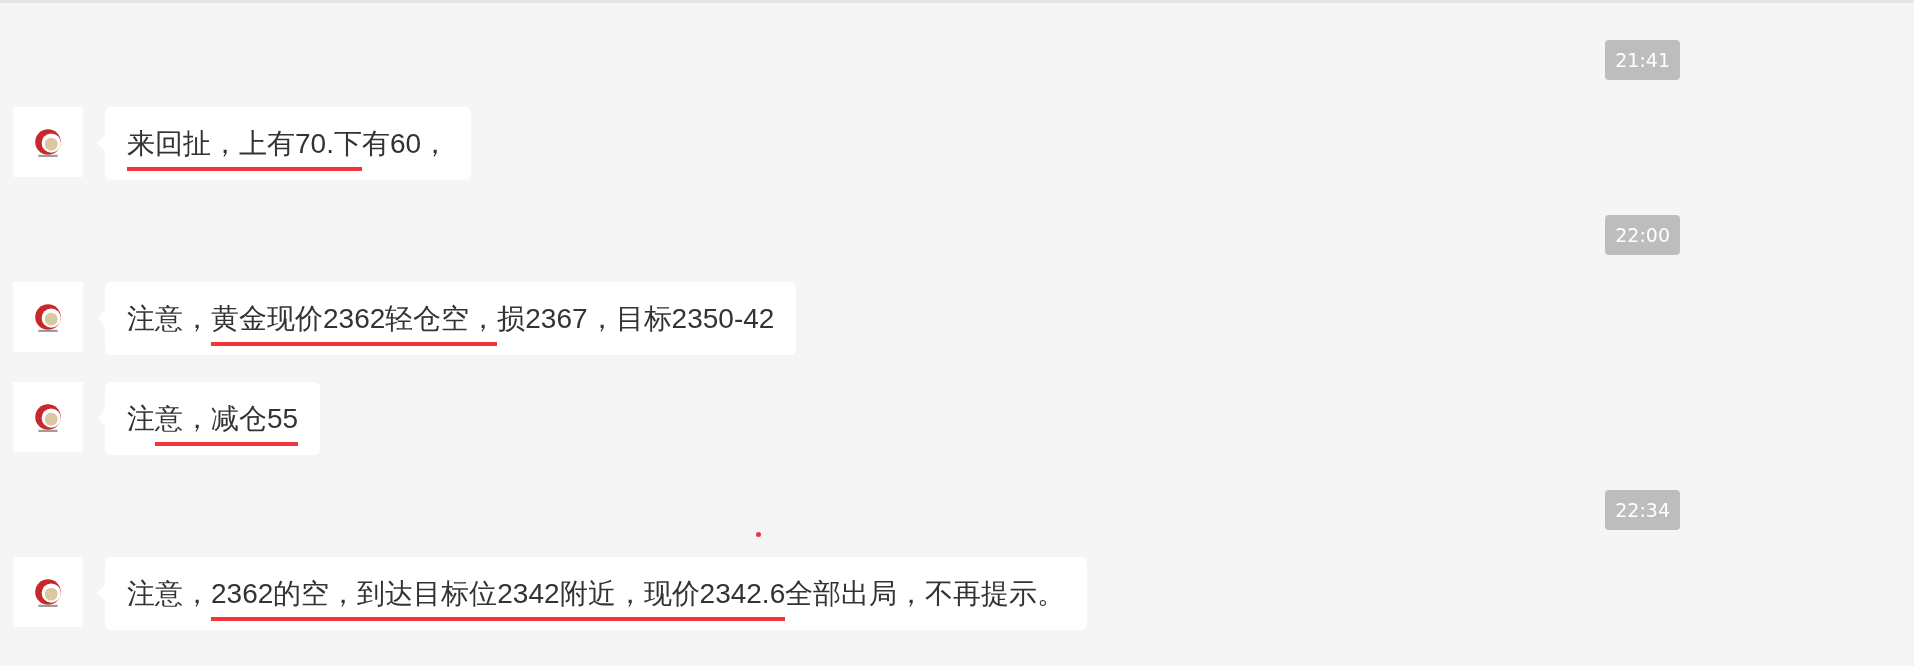  Describe the element at coordinates (596, 593) in the screenshot. I see `message-text: 注意，2362的空，到达目标位2342附近，现价2342.6全部出局，不再提示。` at that location.